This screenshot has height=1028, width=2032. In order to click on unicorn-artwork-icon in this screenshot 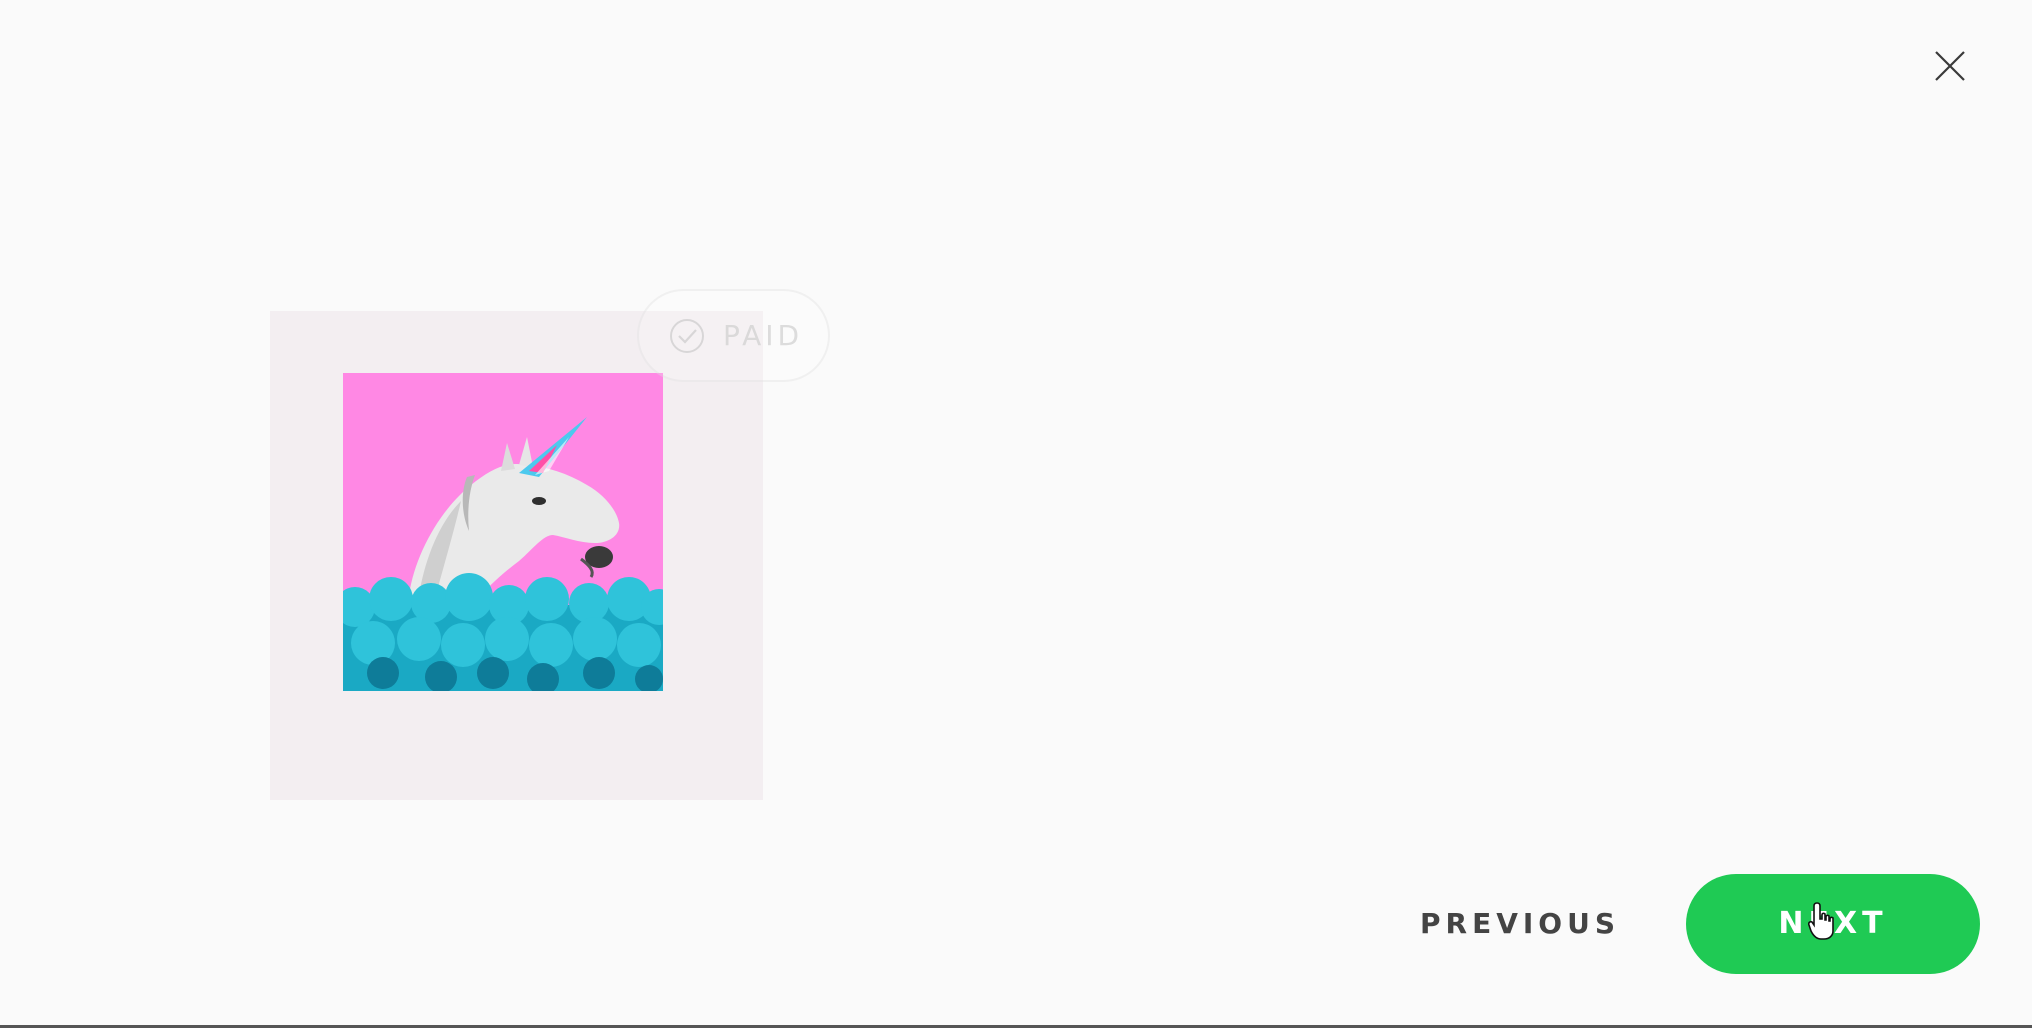, I will do `click(503, 532)`.